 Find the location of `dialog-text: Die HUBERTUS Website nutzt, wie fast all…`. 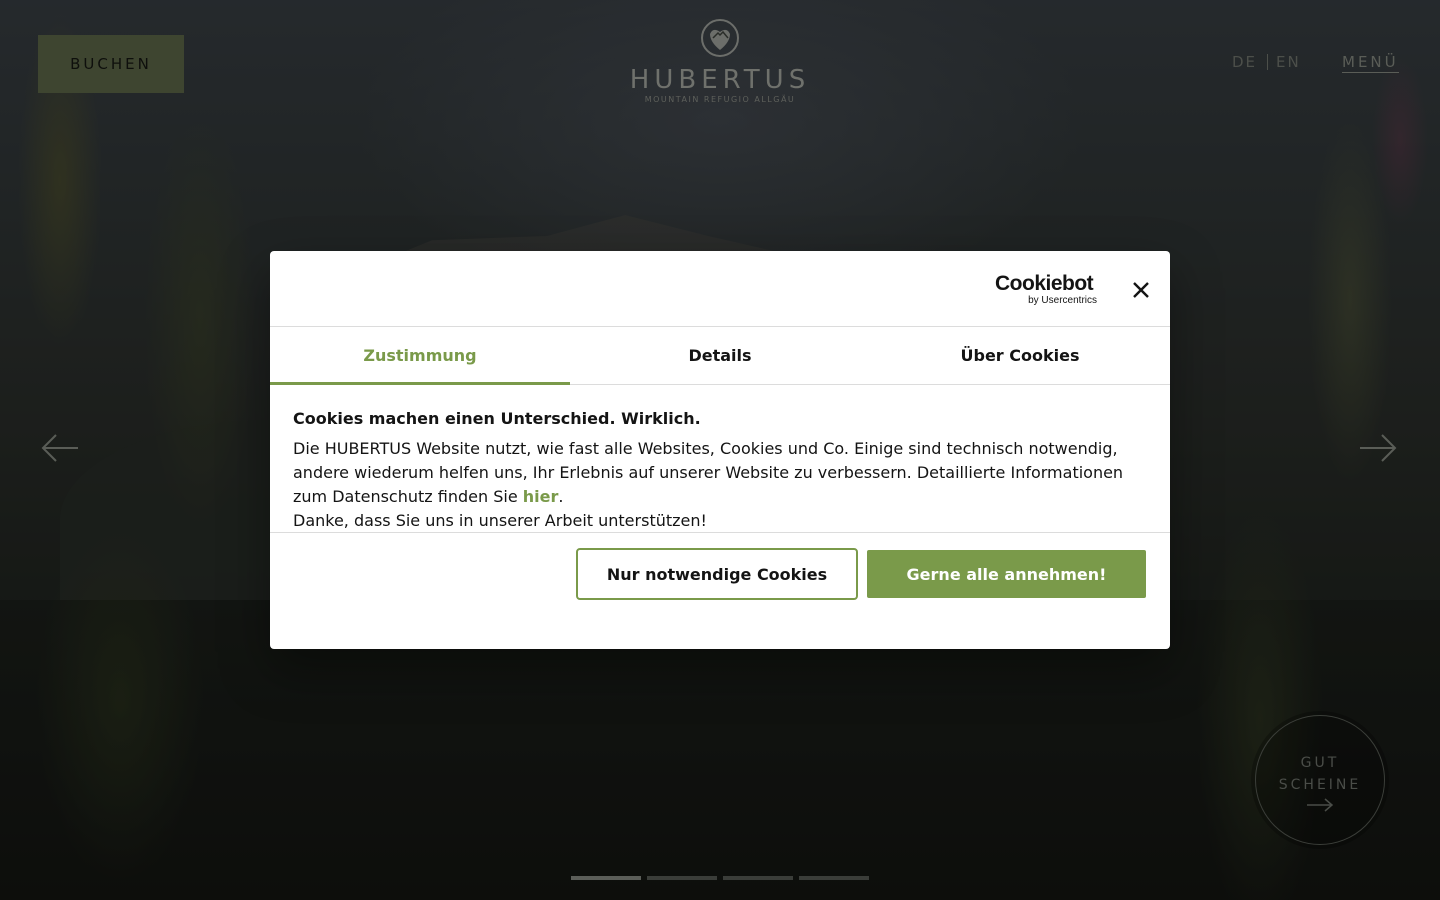

dialog-text: Die HUBERTUS Website nutzt, wie fast all… is located at coordinates (720, 473).